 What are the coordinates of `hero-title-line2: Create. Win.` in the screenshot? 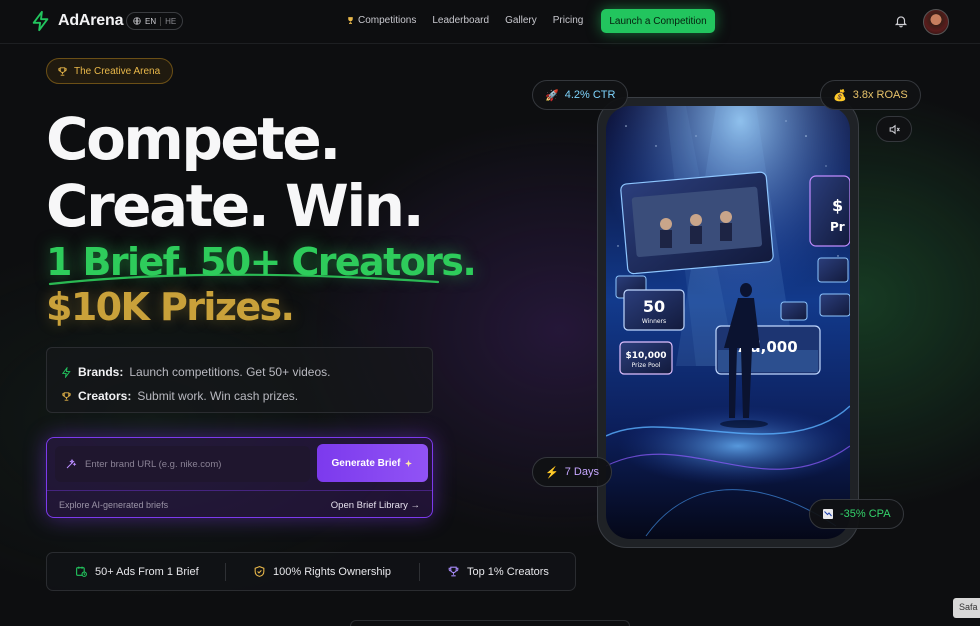 It's located at (235, 206).